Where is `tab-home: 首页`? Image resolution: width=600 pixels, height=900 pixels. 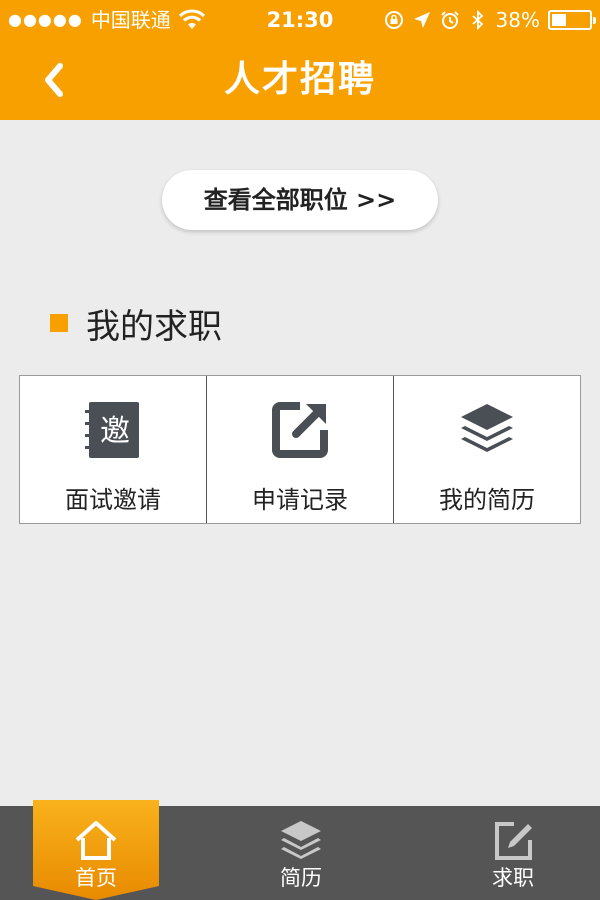 tab-home: 首页 is located at coordinates (96, 850).